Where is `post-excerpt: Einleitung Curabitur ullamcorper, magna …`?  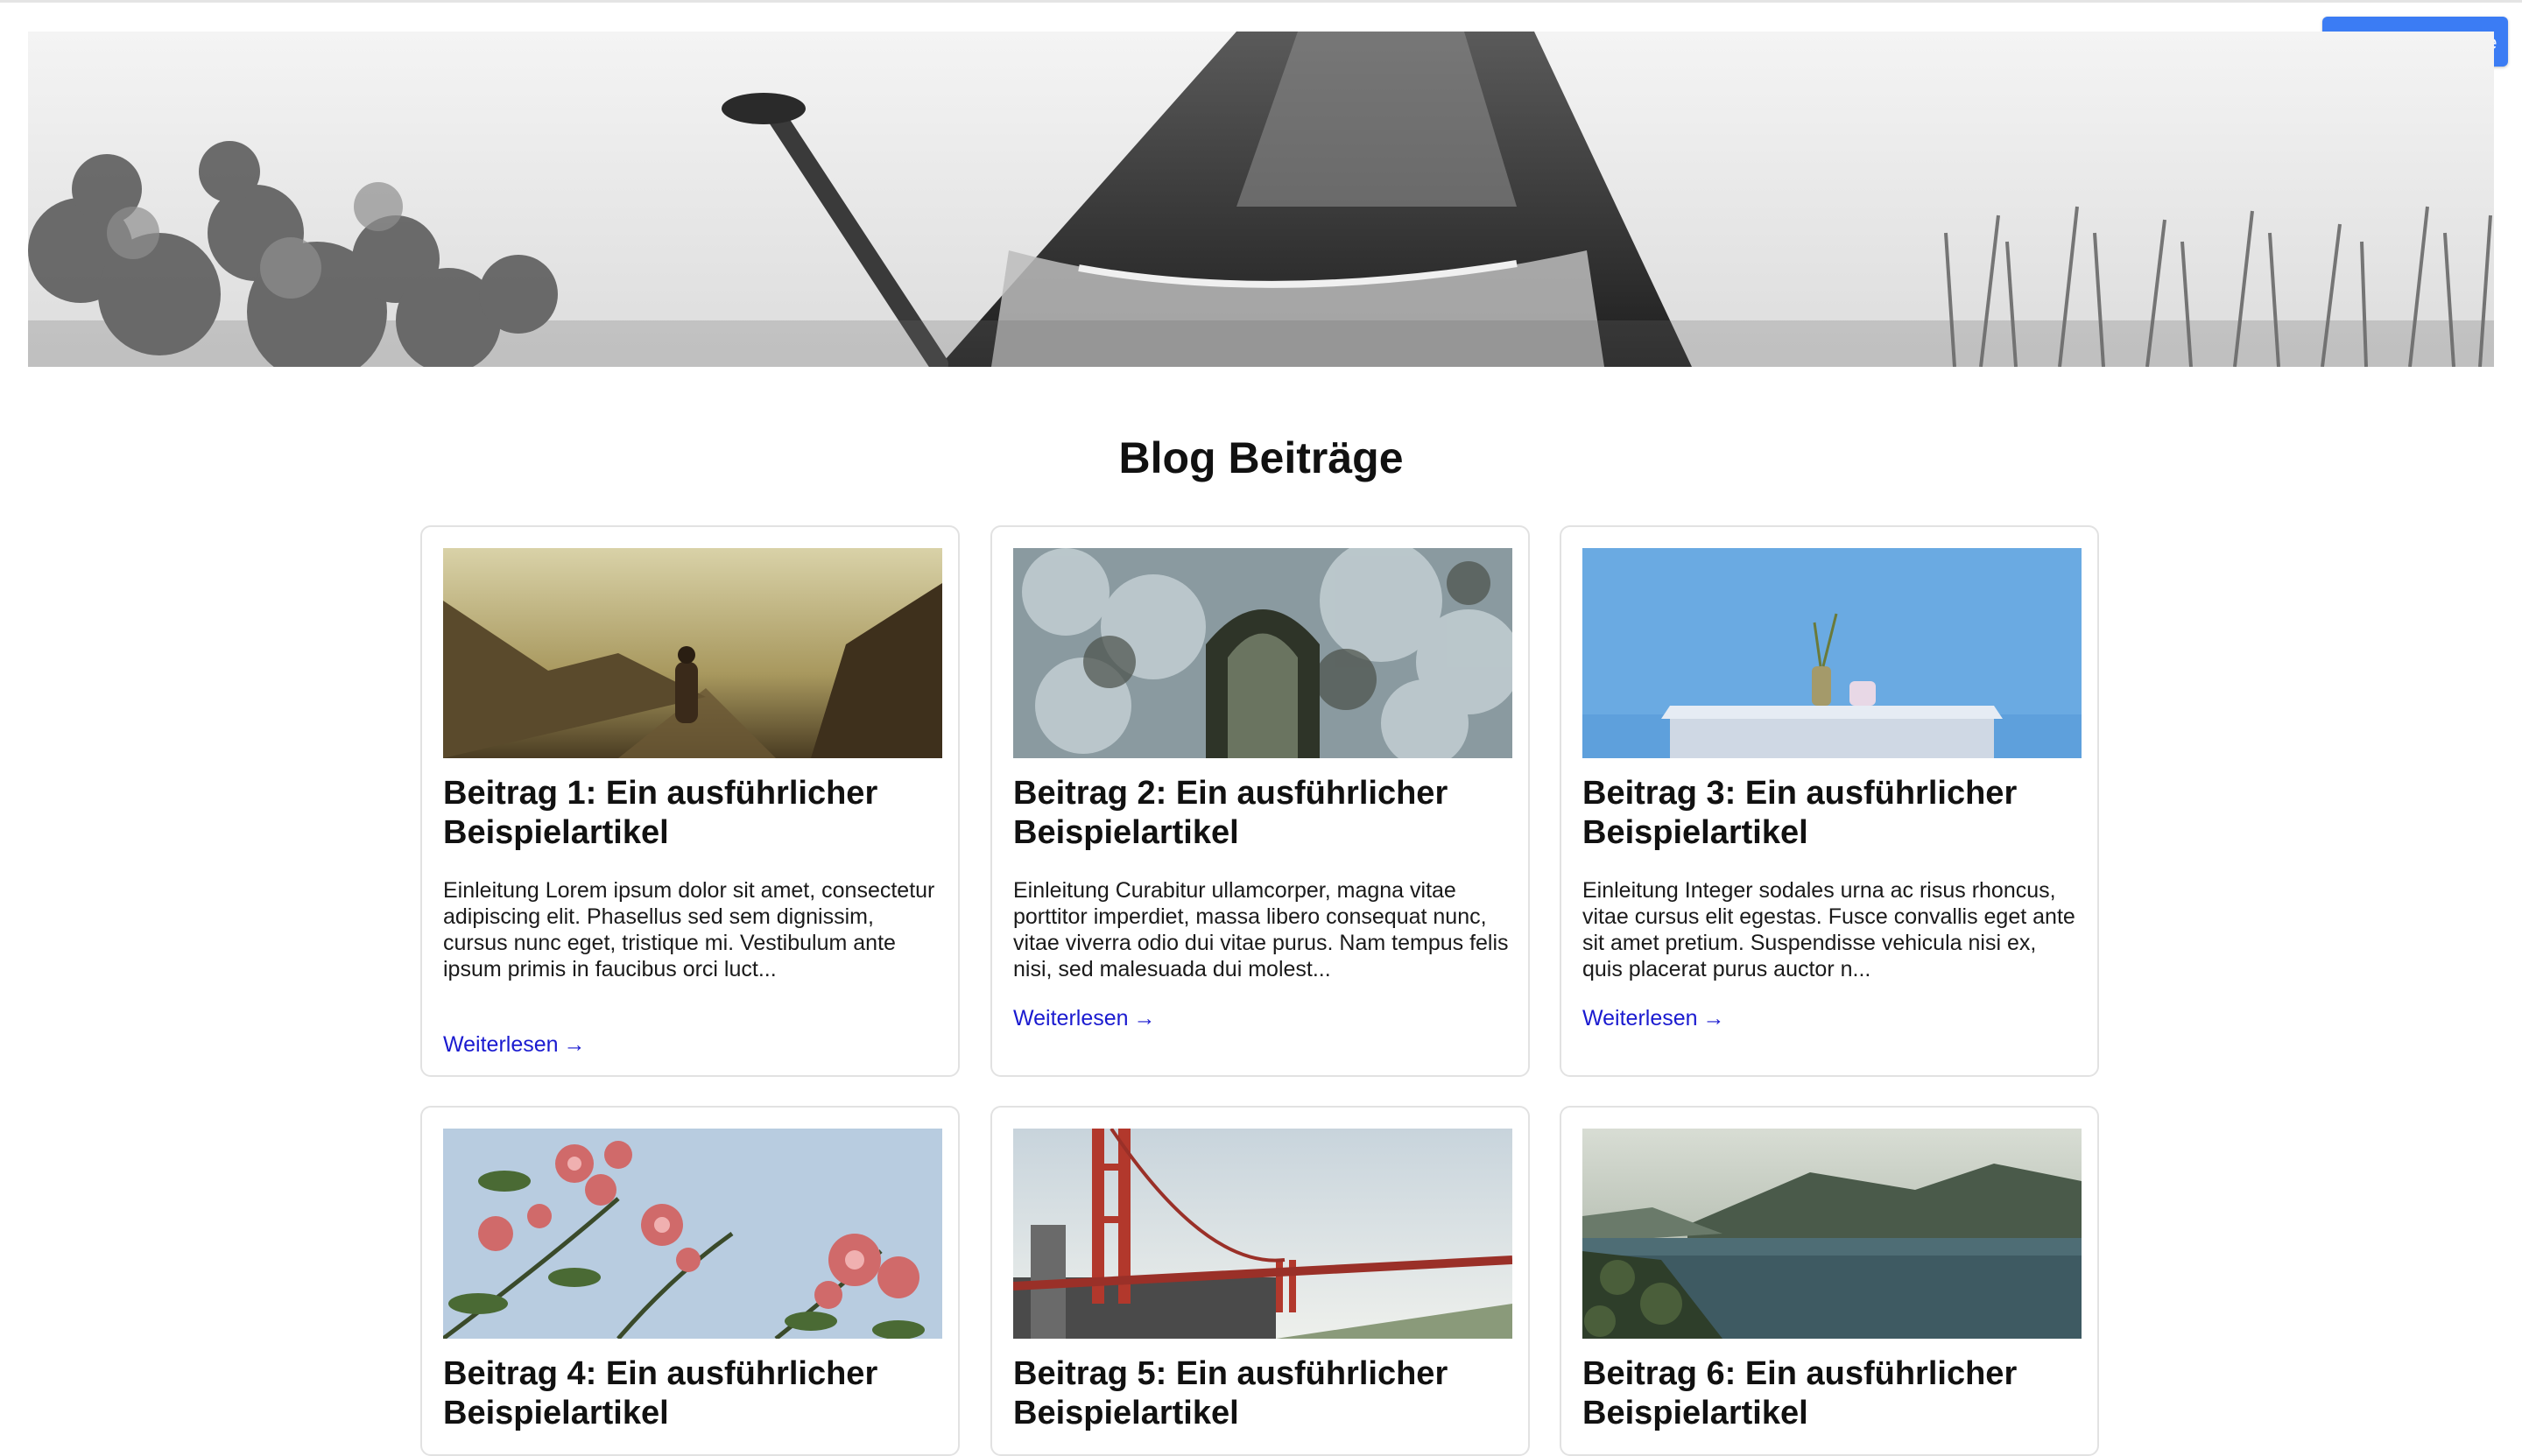
post-excerpt: Einleitung Curabitur ullamcorper, magna … is located at coordinates (1261, 929).